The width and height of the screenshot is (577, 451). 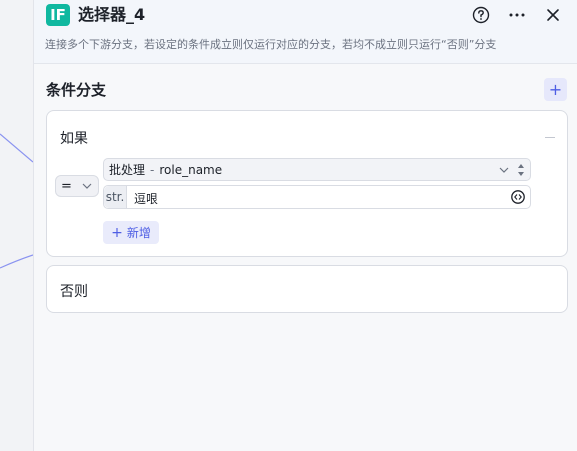 I want to click on operator-value: =, so click(x=66, y=186).